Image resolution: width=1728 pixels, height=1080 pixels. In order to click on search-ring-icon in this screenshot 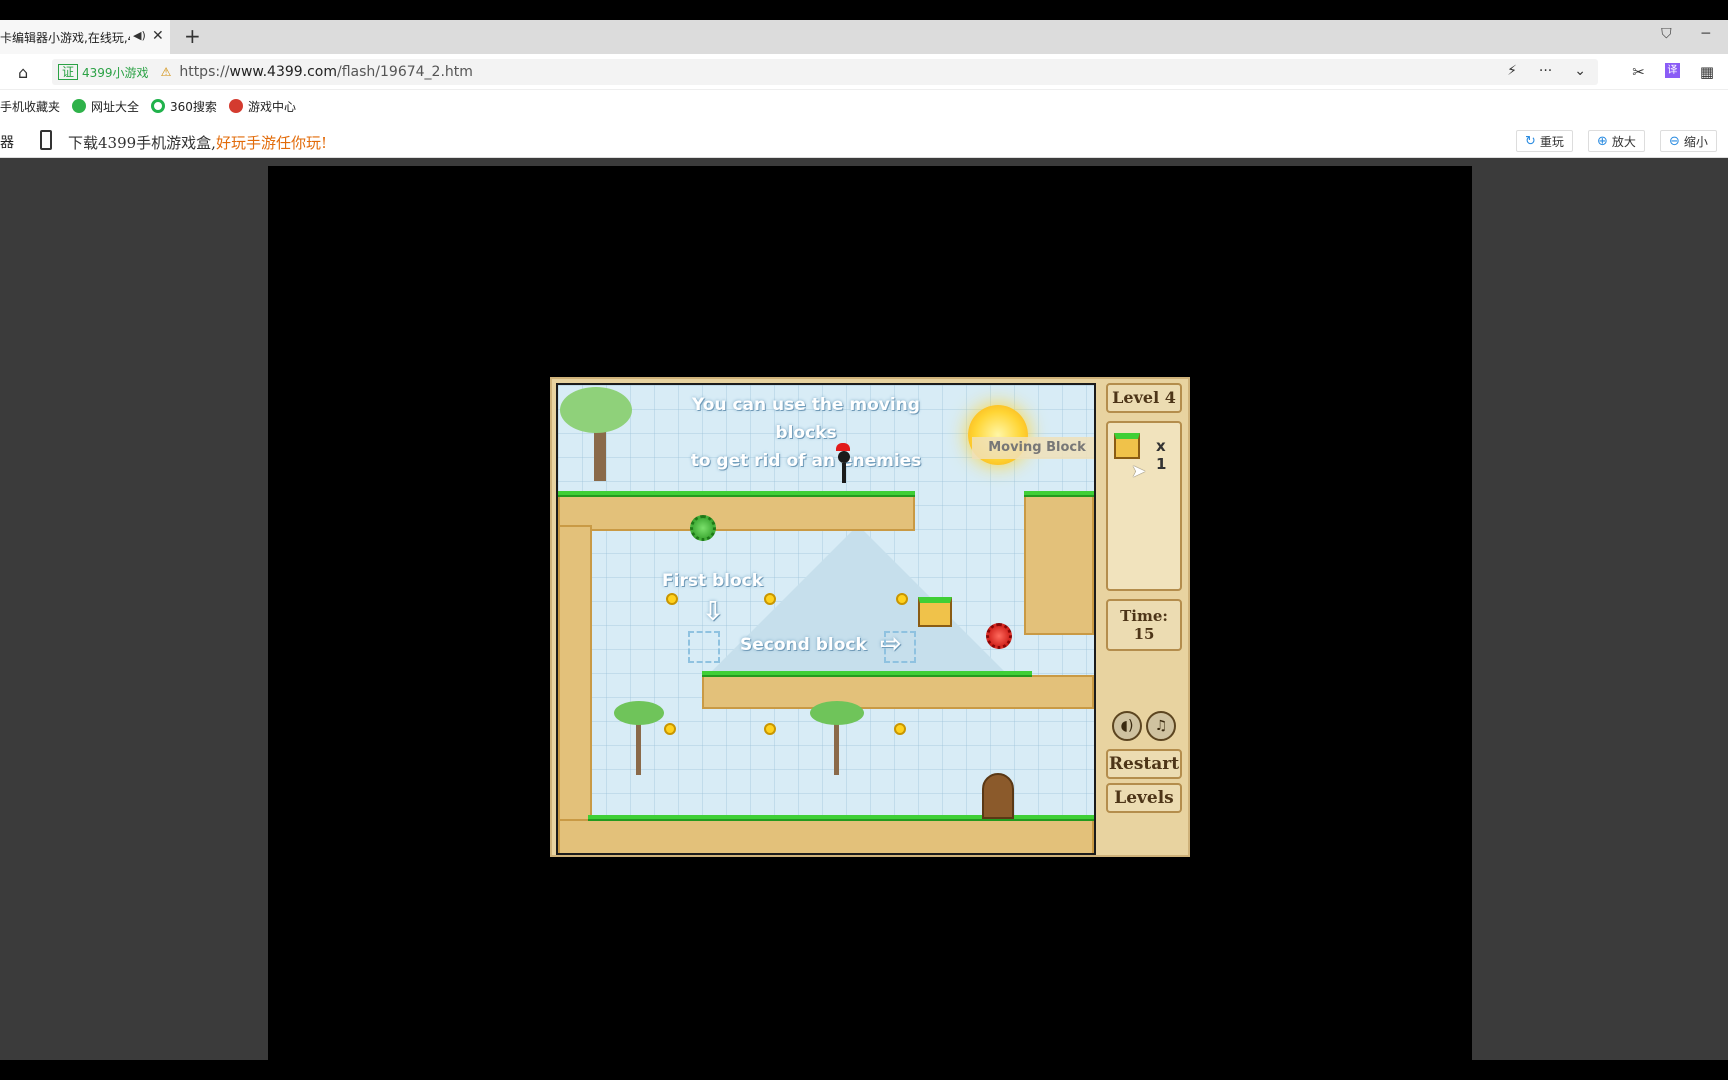, I will do `click(158, 106)`.